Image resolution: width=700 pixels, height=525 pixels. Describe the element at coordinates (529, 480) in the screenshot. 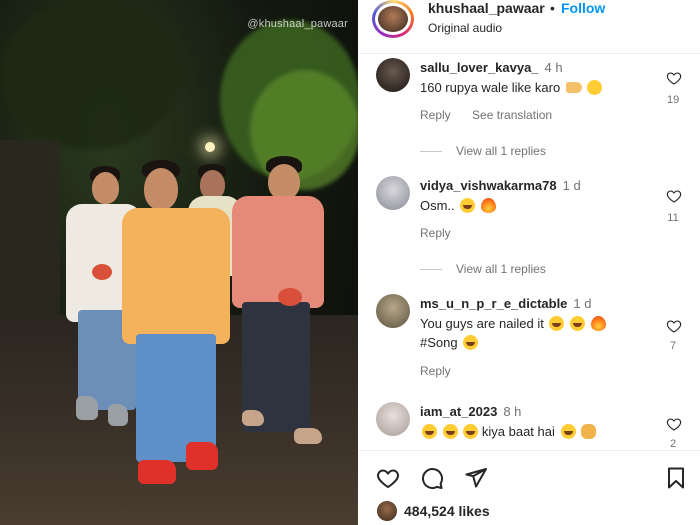

I see `post-actions-bar` at that location.